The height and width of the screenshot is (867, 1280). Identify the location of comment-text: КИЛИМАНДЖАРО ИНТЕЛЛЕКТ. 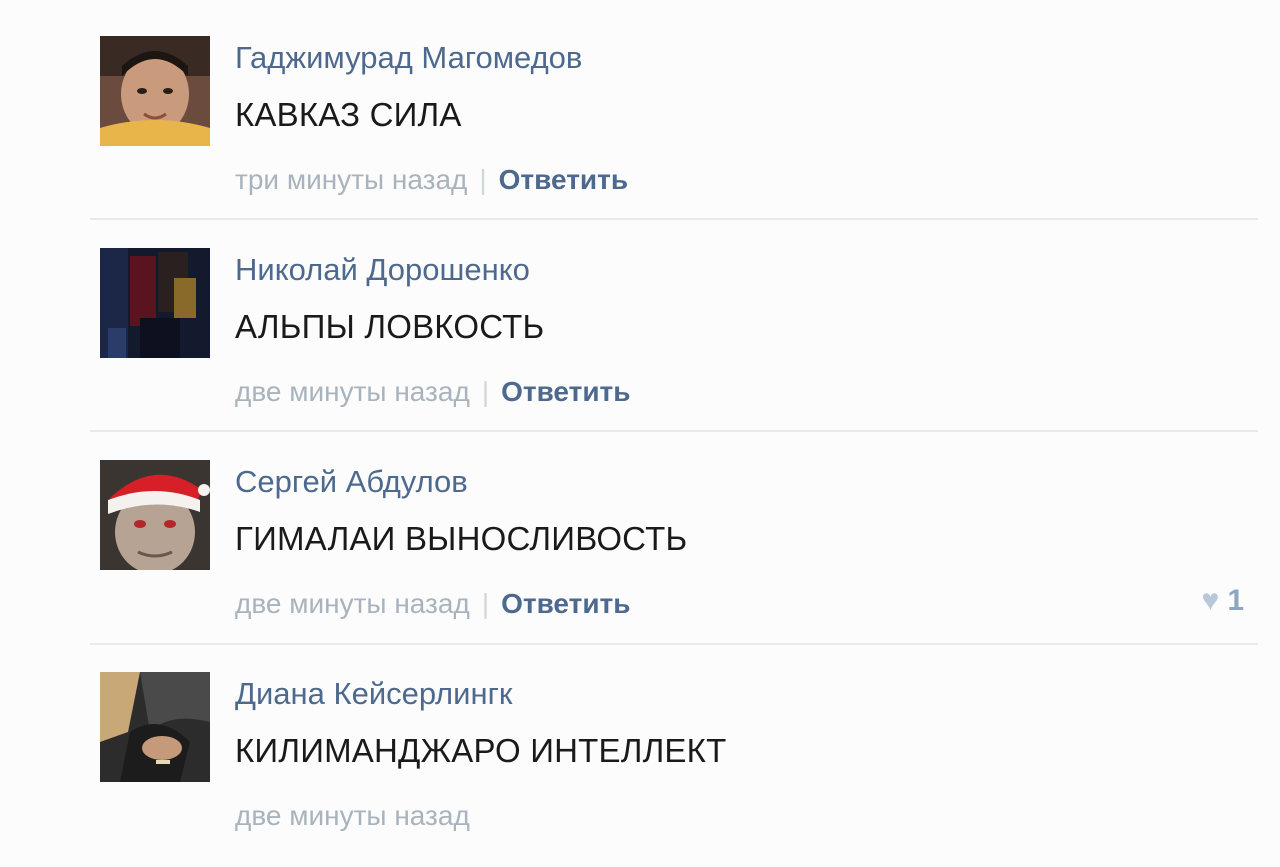
(481, 750).